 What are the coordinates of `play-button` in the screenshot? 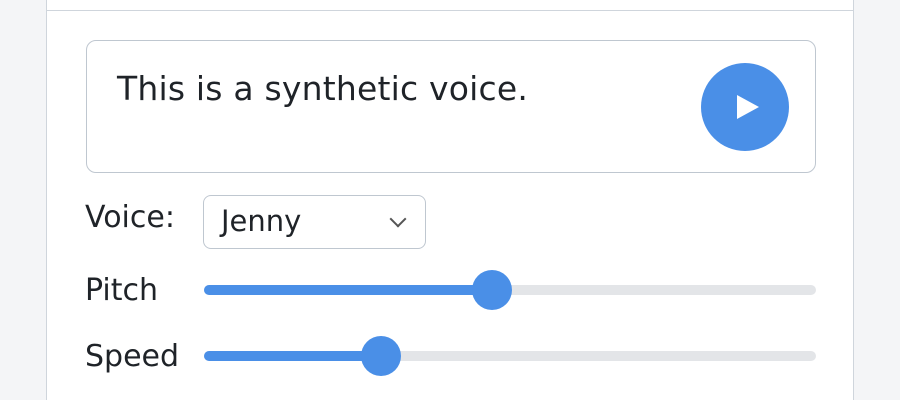 It's located at (745, 107).